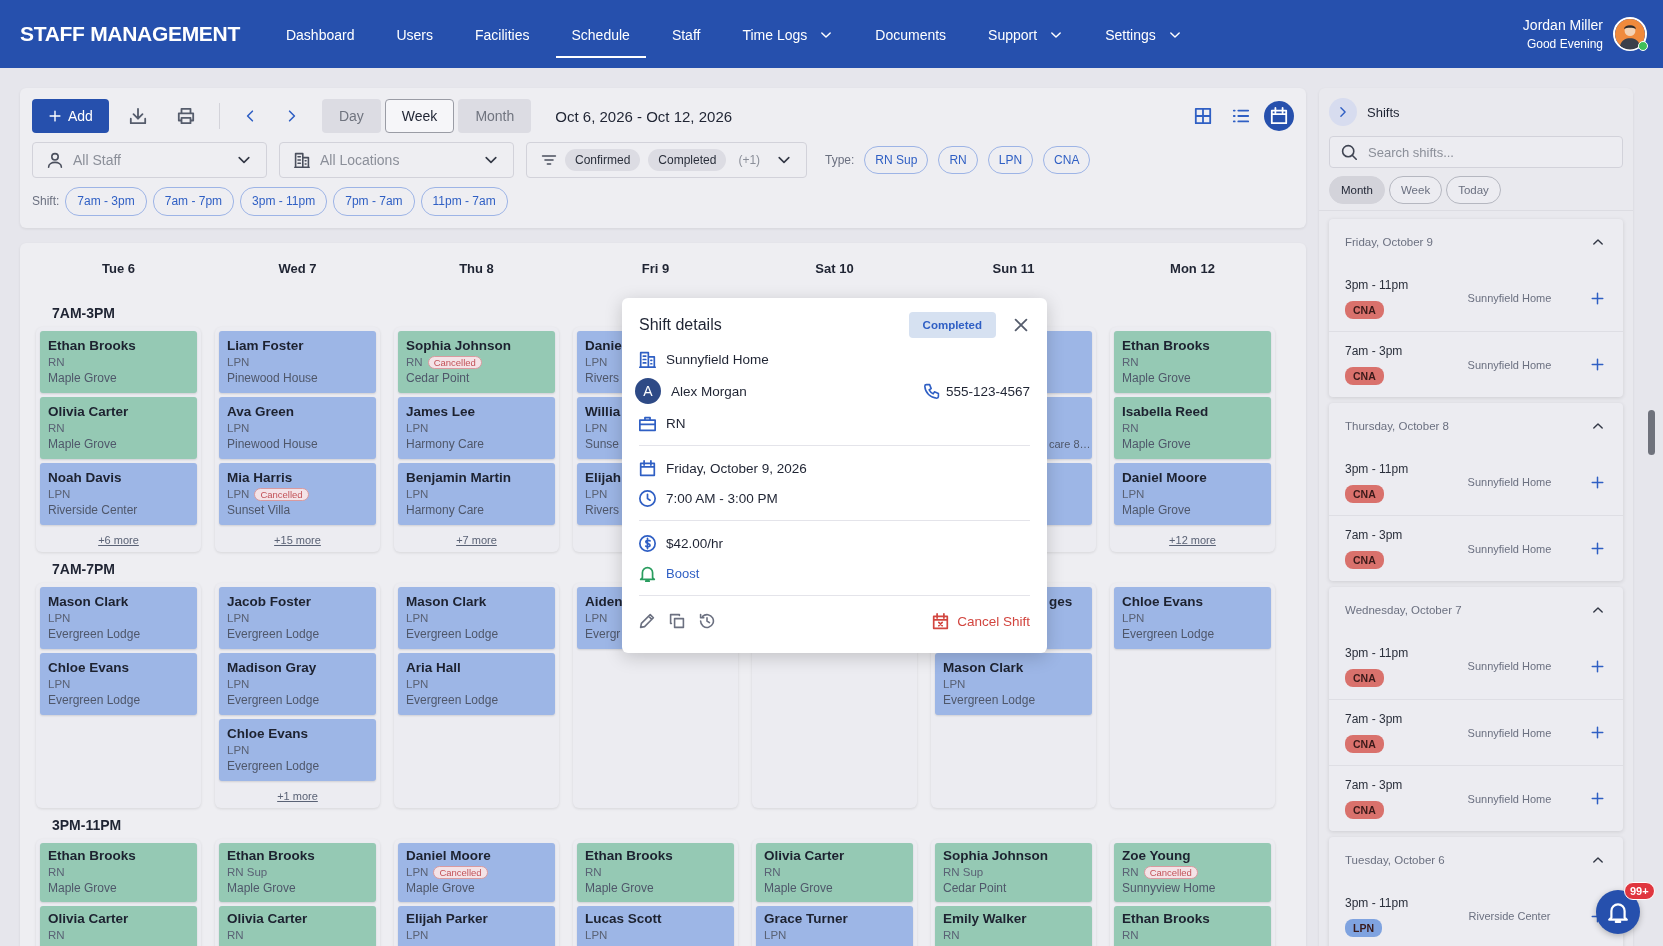 The image size is (1663, 946). Describe the element at coordinates (683, 573) in the screenshot. I see `boost-link: Boost` at that location.